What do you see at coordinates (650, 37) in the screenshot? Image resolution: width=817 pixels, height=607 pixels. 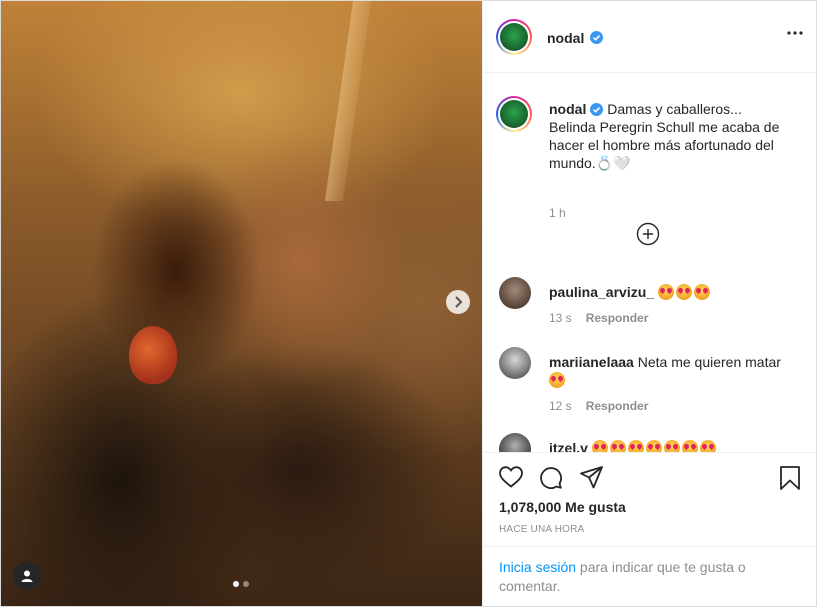 I see `post-header: nodal` at bounding box center [650, 37].